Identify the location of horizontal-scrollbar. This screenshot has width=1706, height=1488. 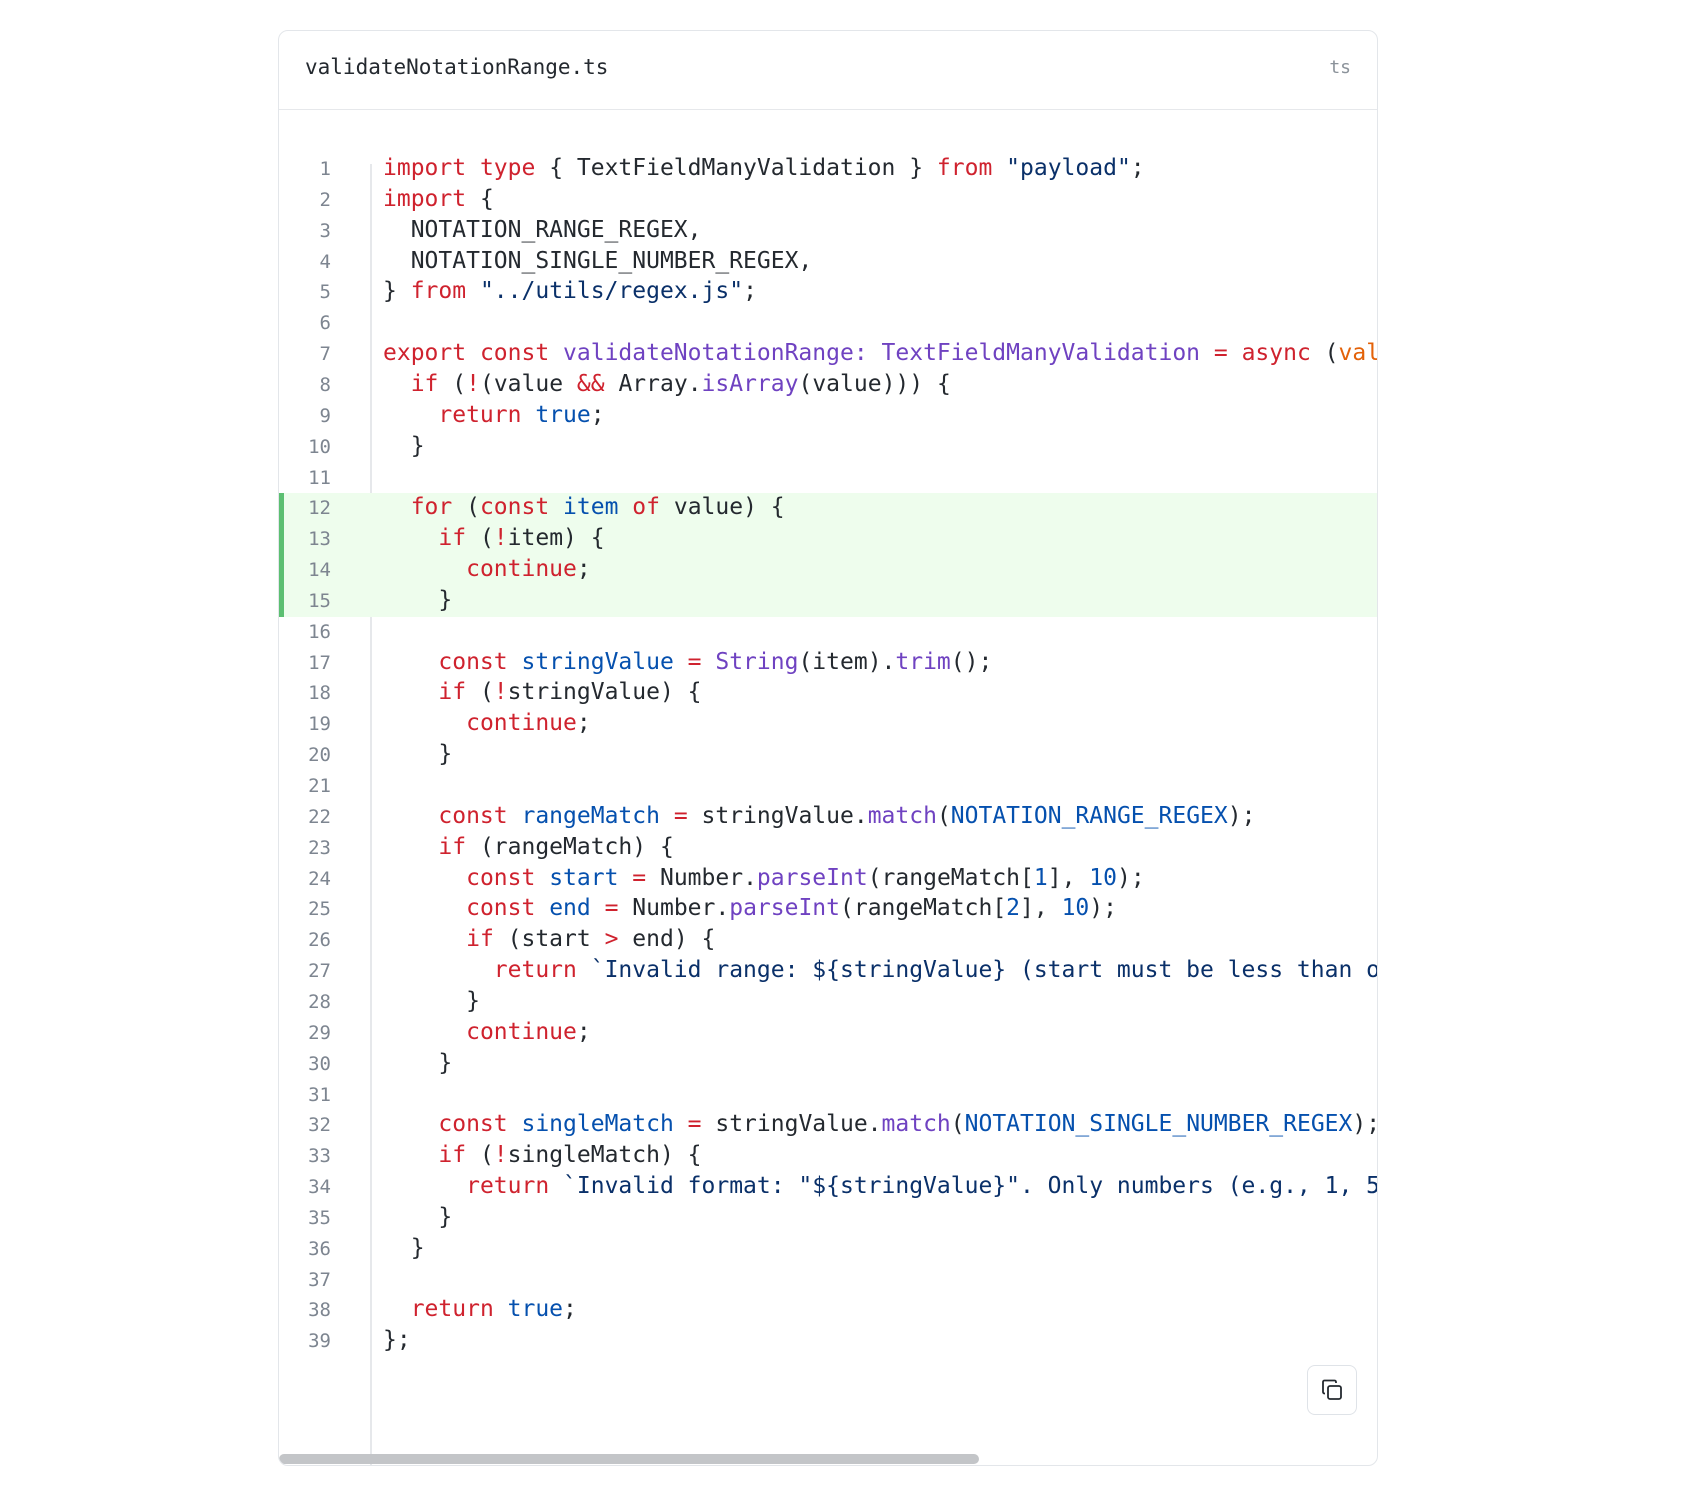
(828, 1458).